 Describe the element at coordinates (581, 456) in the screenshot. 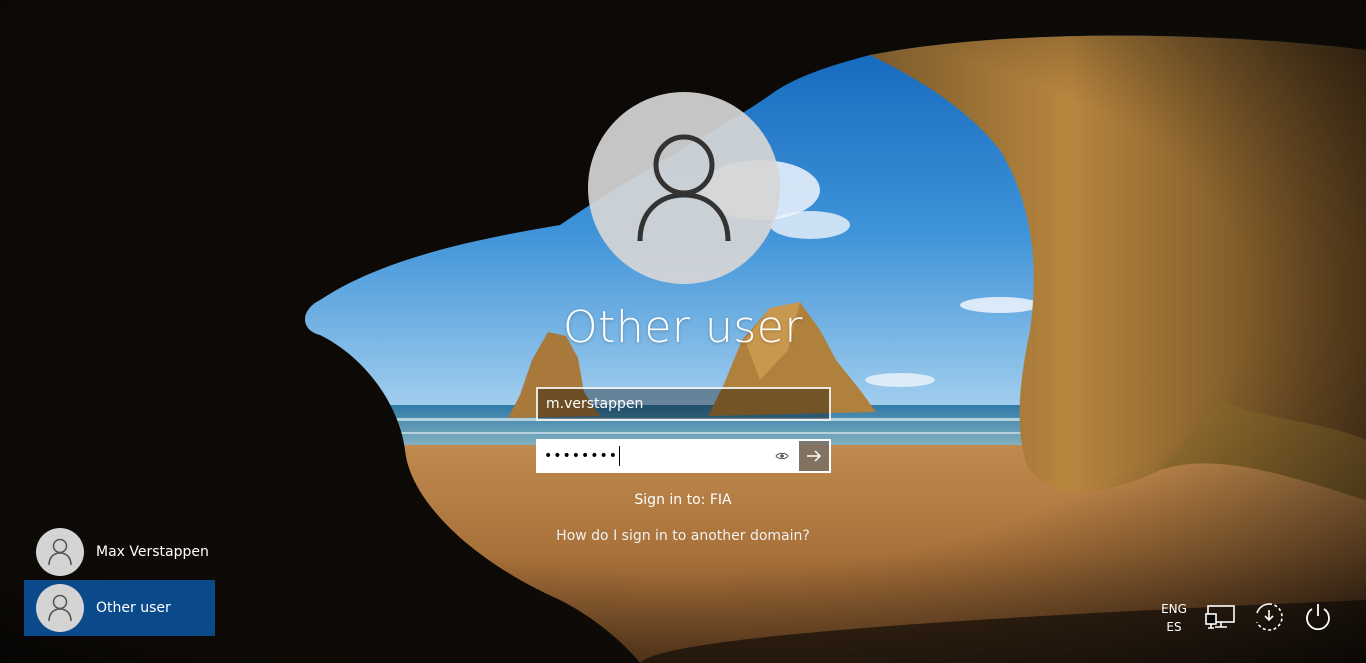

I see `password-value: ••••••••` at that location.